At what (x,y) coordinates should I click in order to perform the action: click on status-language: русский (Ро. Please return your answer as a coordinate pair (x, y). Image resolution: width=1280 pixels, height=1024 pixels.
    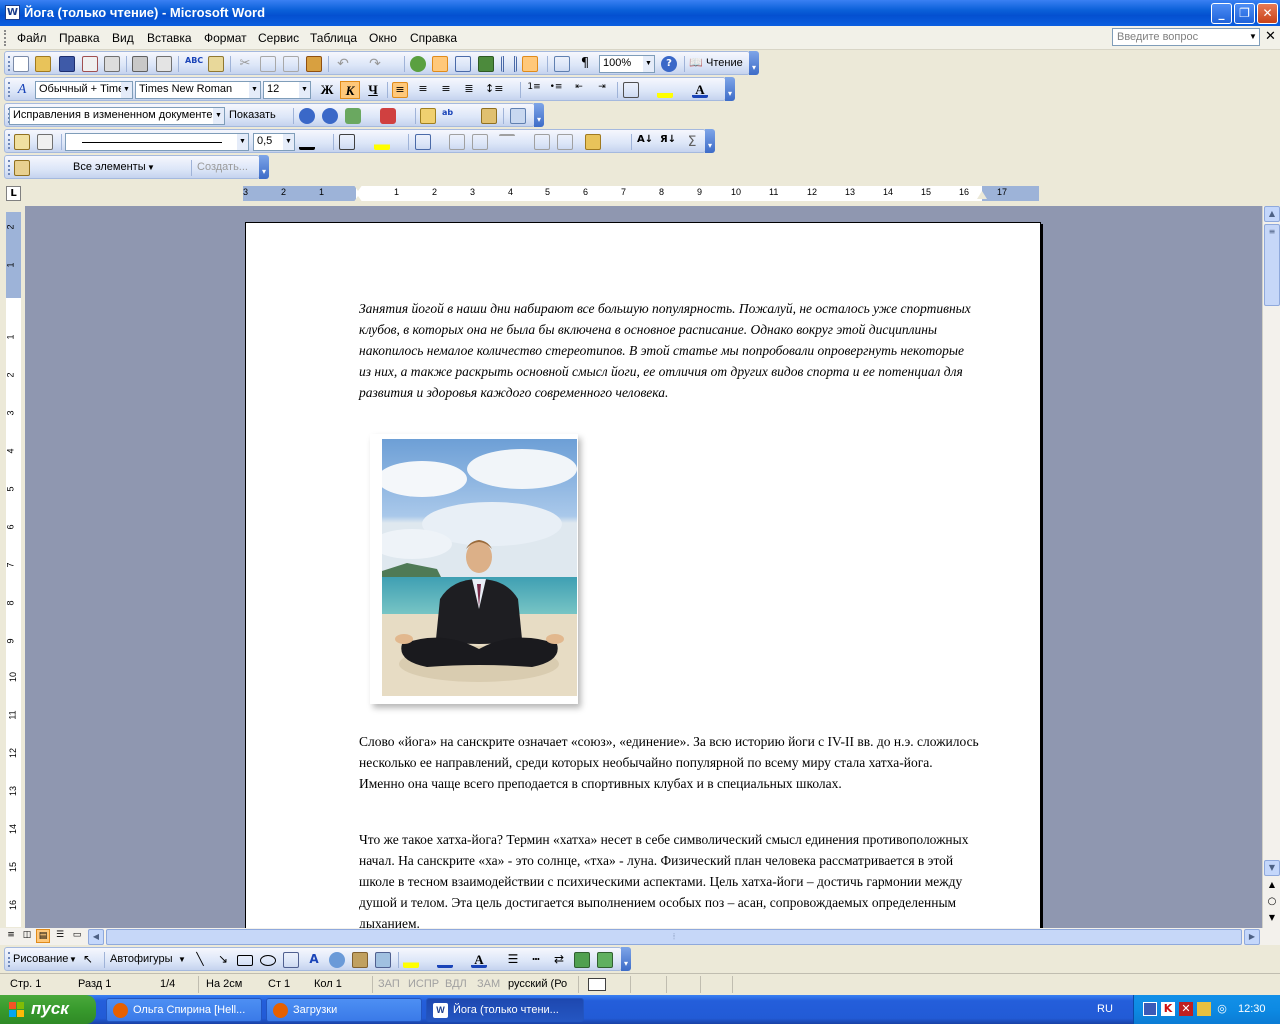
    Looking at the image, I should click on (537, 984).